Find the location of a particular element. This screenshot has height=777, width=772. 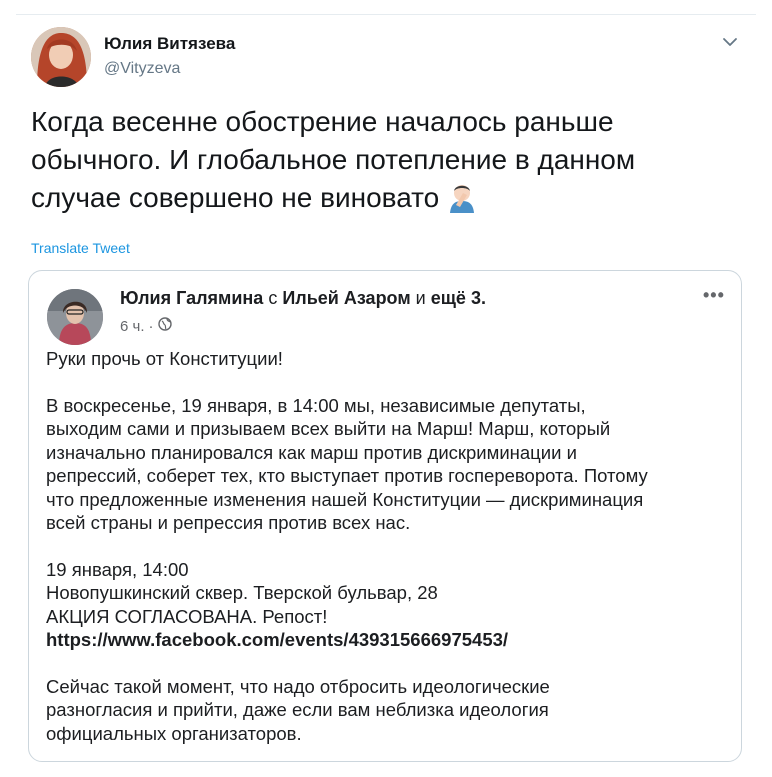

author-avatar is located at coordinates (61, 57).